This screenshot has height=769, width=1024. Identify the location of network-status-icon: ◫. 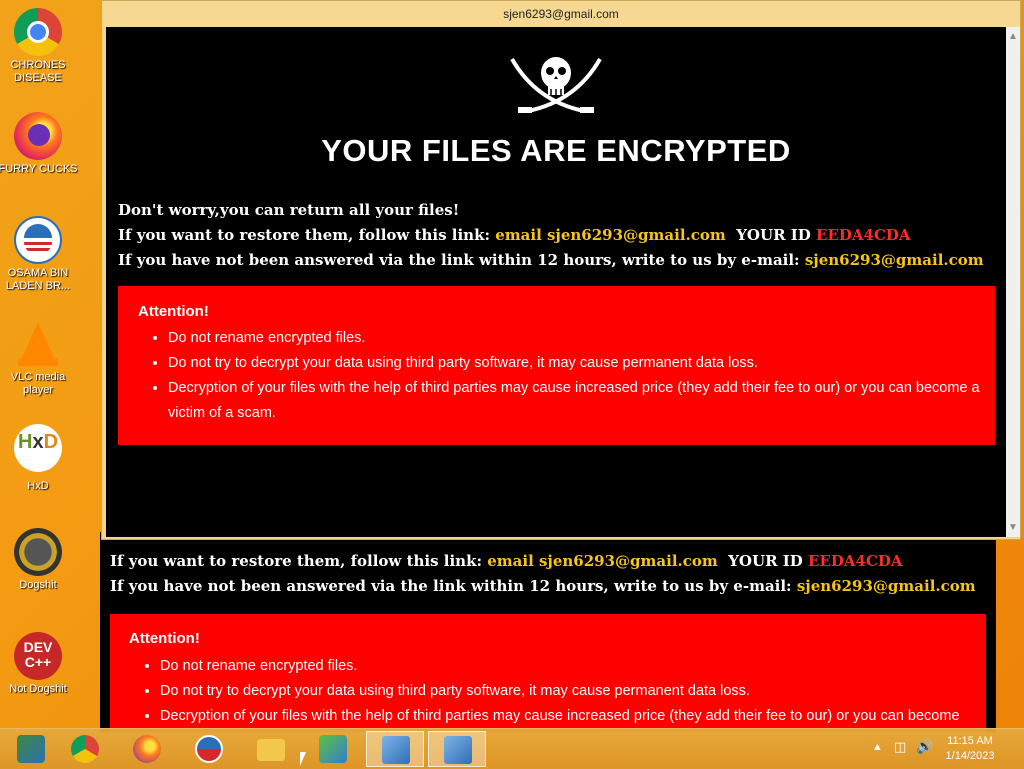
(900, 747).